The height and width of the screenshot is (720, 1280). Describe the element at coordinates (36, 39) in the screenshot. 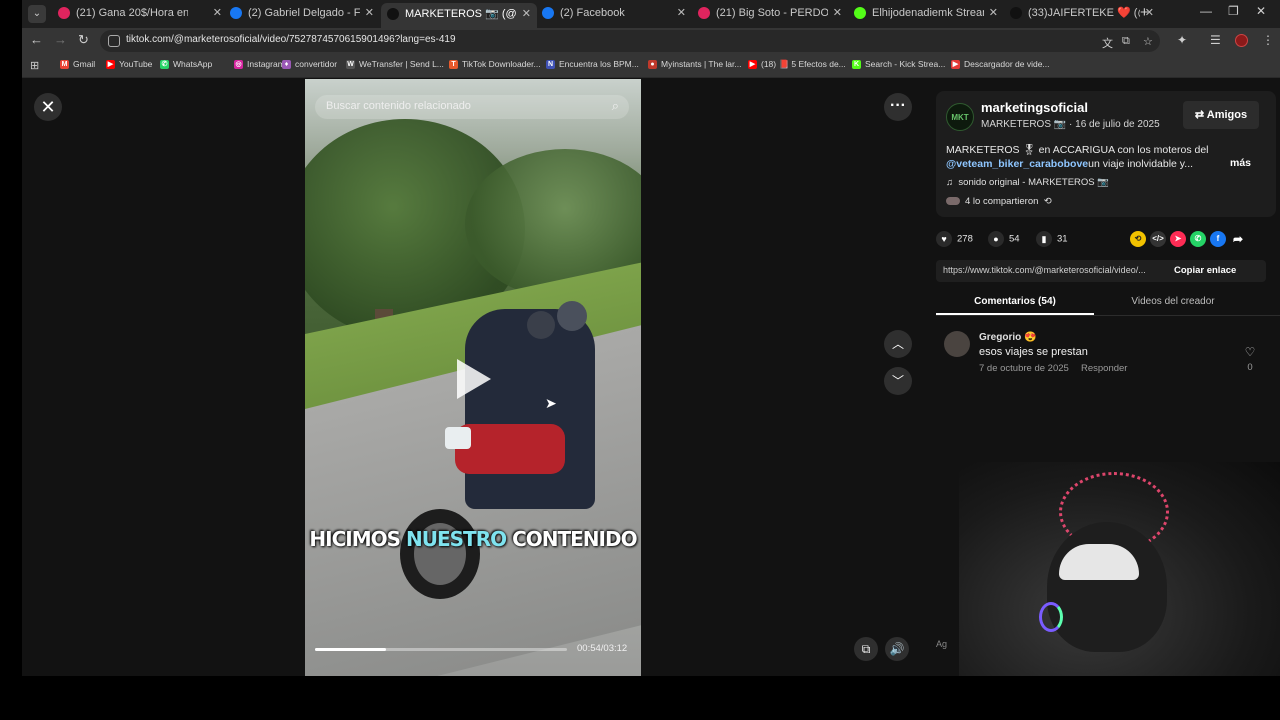

I see `back-arrow-icon: ←` at that location.